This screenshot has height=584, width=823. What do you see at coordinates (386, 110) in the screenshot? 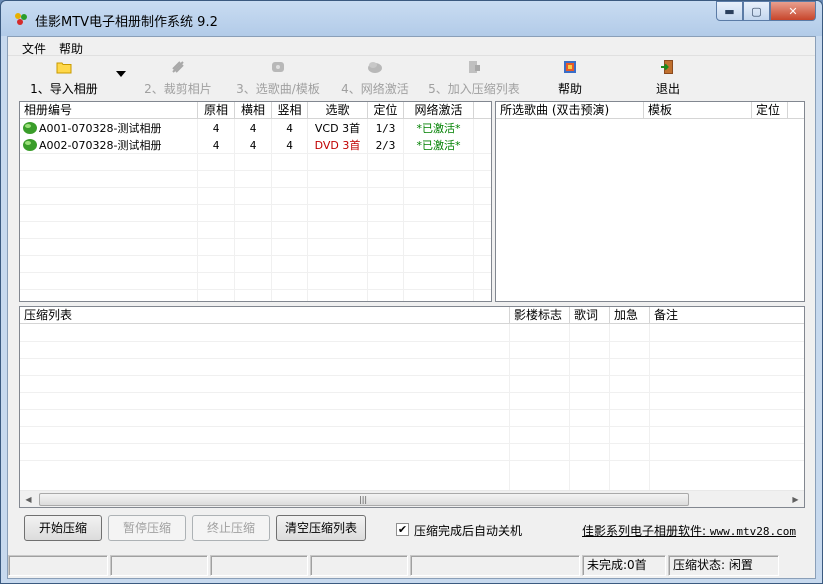
I see `col-position: 定位` at bounding box center [386, 110].